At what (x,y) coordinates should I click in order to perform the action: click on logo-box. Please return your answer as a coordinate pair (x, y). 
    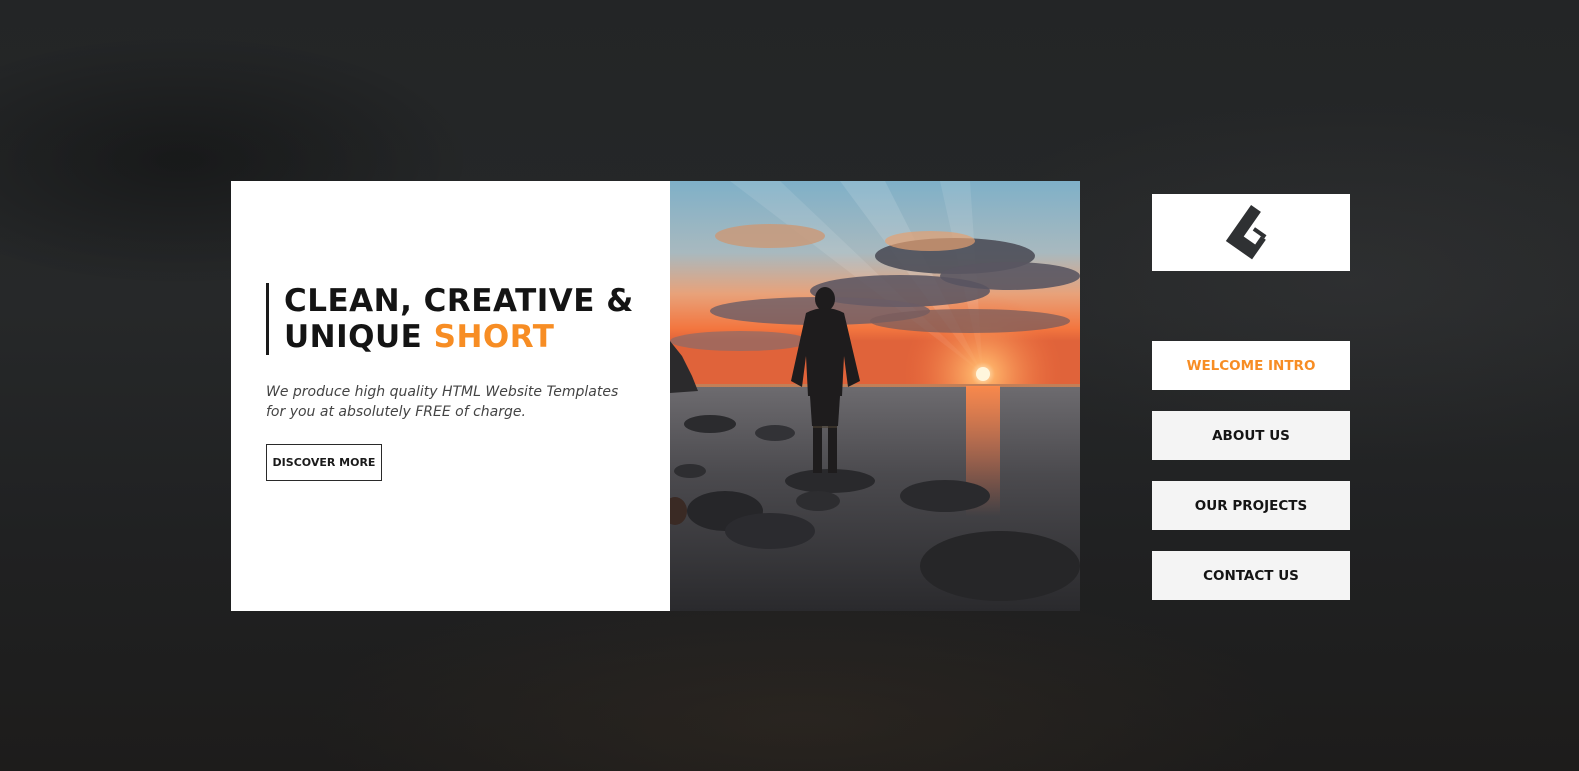
    Looking at the image, I should click on (1251, 232).